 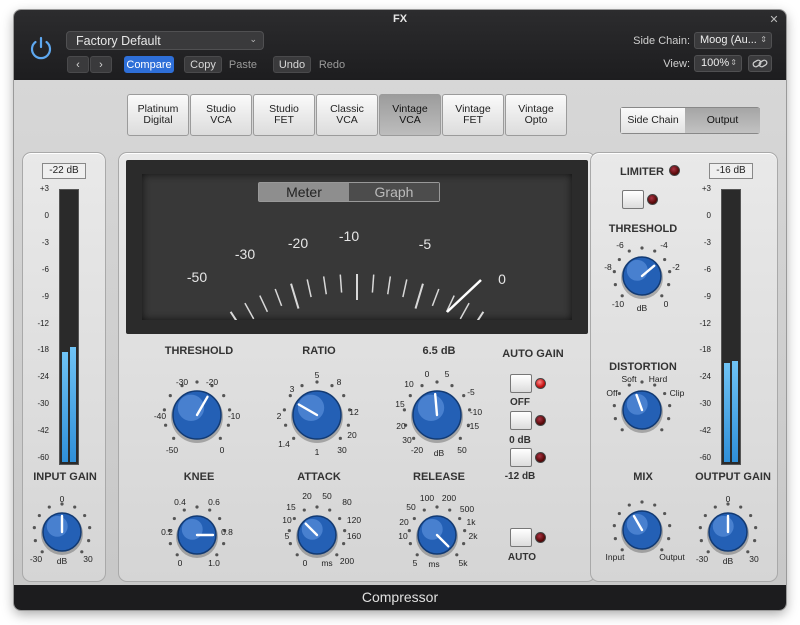 What do you see at coordinates (521, 537) in the screenshot?
I see `auto-release-toggle` at bounding box center [521, 537].